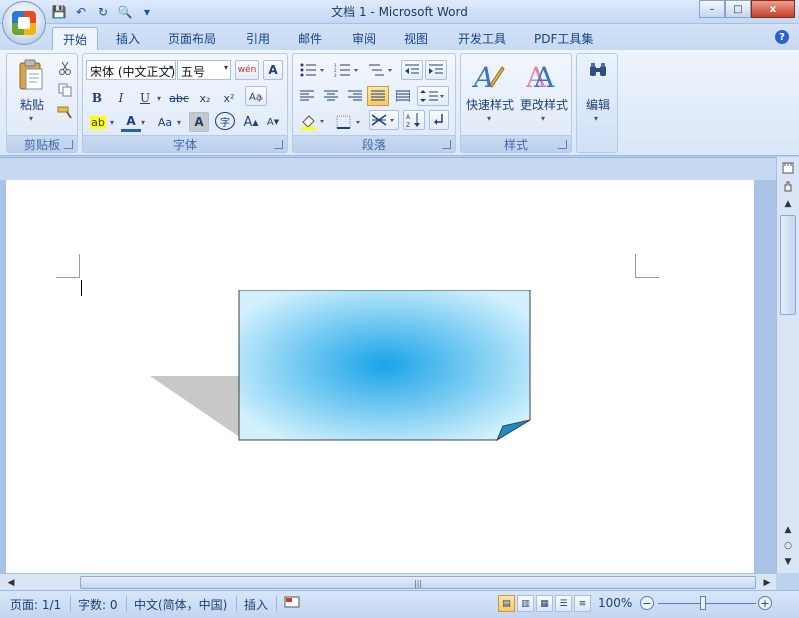 The height and width of the screenshot is (618, 799). Describe the element at coordinates (433, 96) in the screenshot. I see `line-spacing-icon` at that location.